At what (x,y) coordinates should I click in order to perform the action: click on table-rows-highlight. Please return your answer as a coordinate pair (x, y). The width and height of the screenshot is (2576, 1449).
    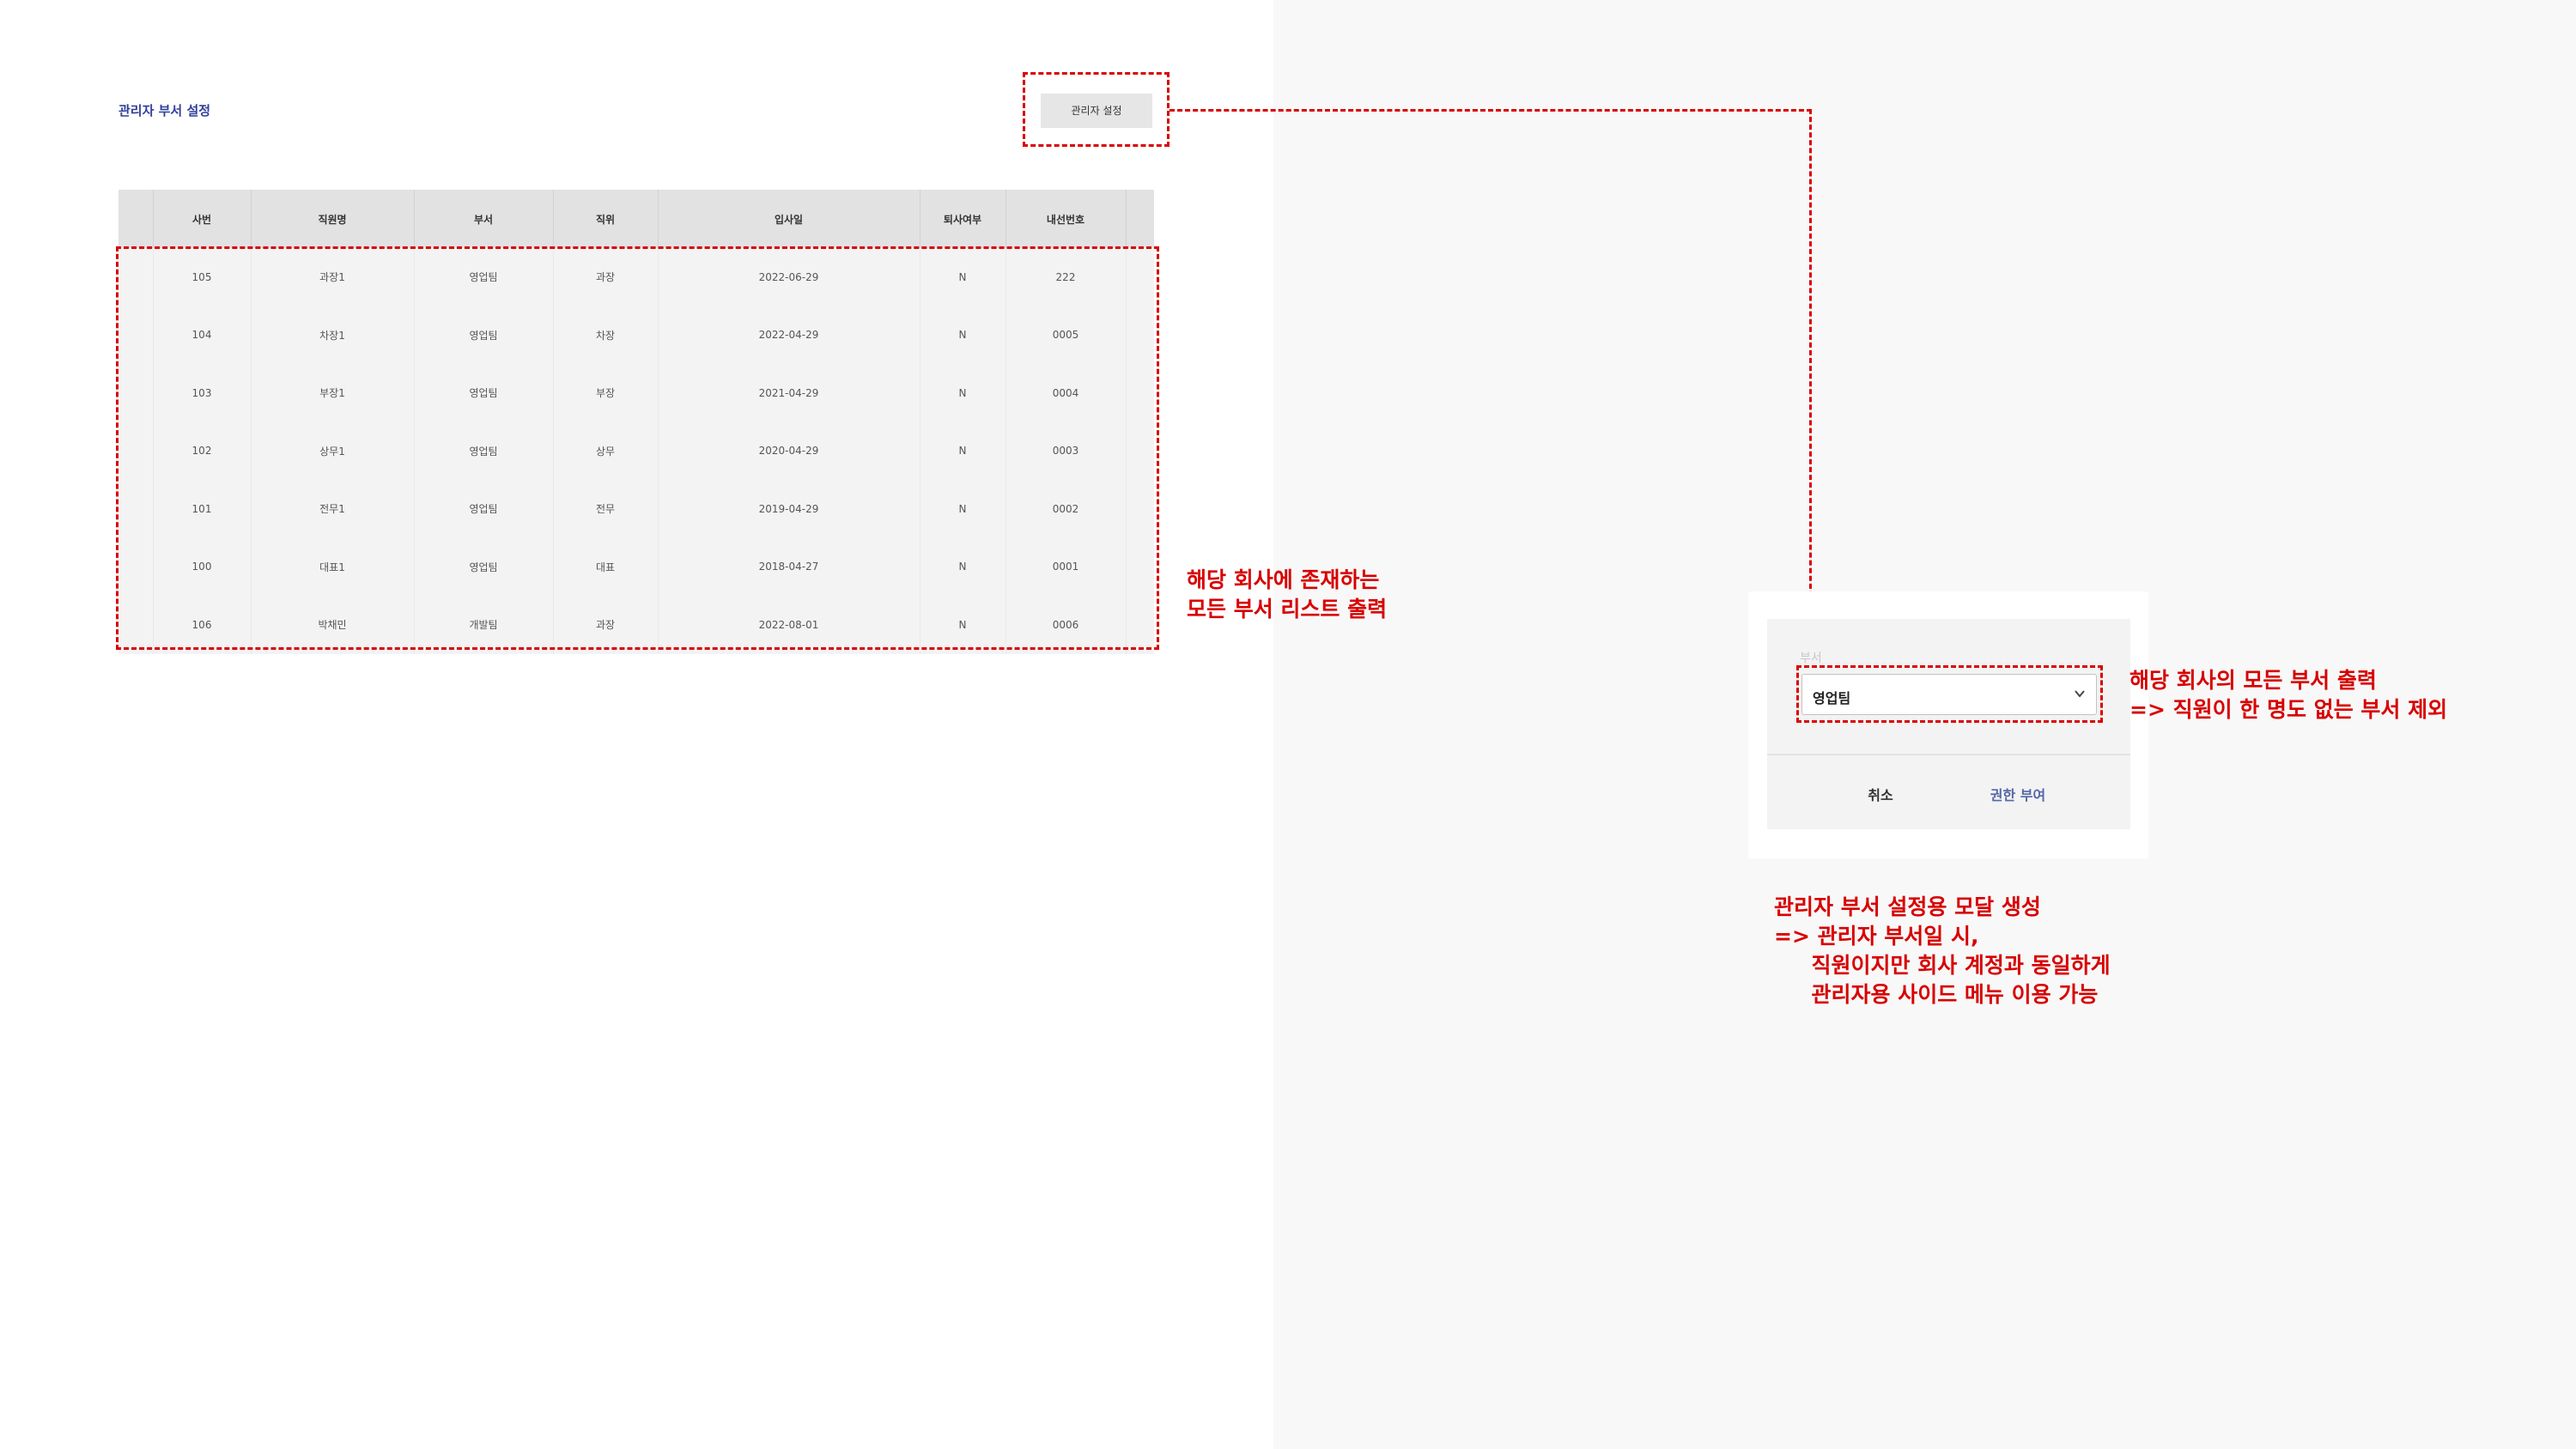
    Looking at the image, I should click on (638, 448).